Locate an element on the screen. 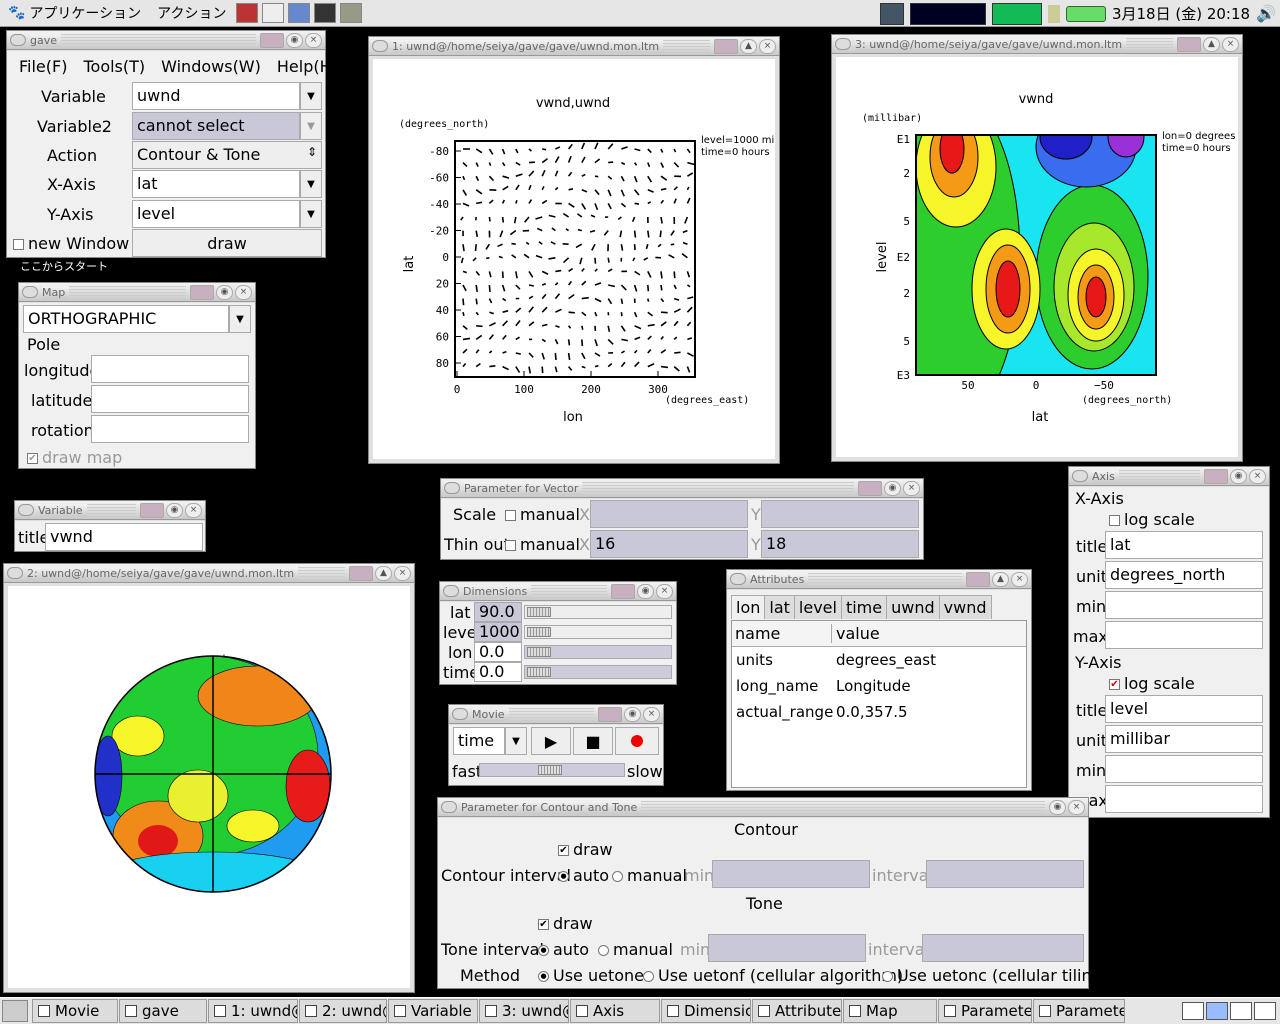 Image resolution: width=1280 pixels, height=1024 pixels. method-uetone-radio: ● Use uetone is located at coordinates (591, 975).